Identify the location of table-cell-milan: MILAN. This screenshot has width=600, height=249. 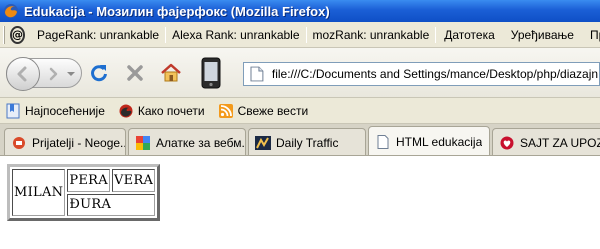
(39, 192).